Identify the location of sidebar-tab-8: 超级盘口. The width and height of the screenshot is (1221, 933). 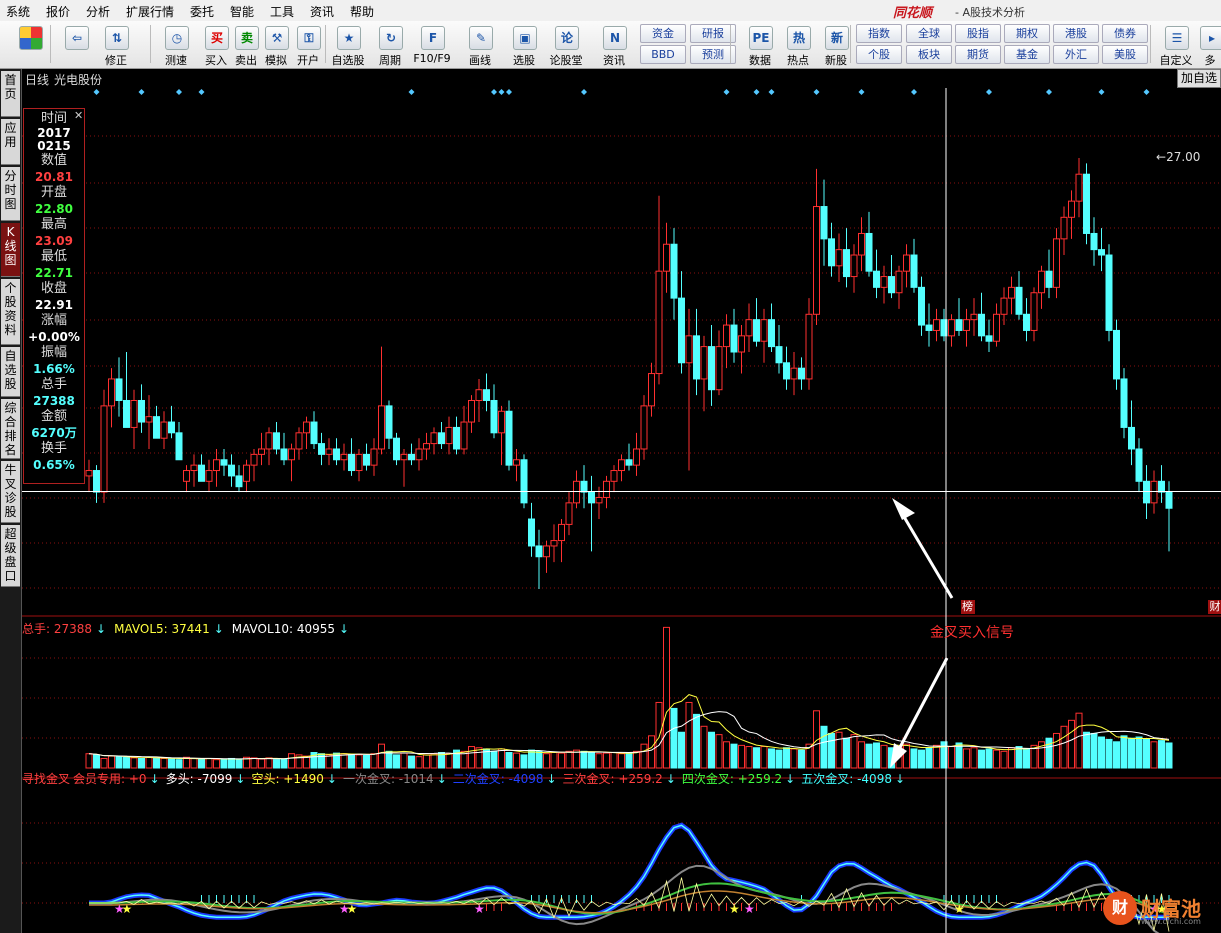
(10, 556).